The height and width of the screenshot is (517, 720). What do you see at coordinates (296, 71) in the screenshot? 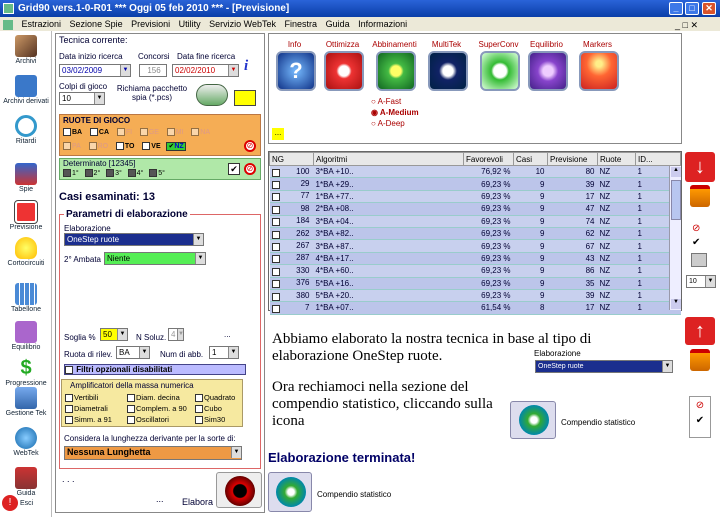
I see `info-method-button: ?` at bounding box center [296, 71].